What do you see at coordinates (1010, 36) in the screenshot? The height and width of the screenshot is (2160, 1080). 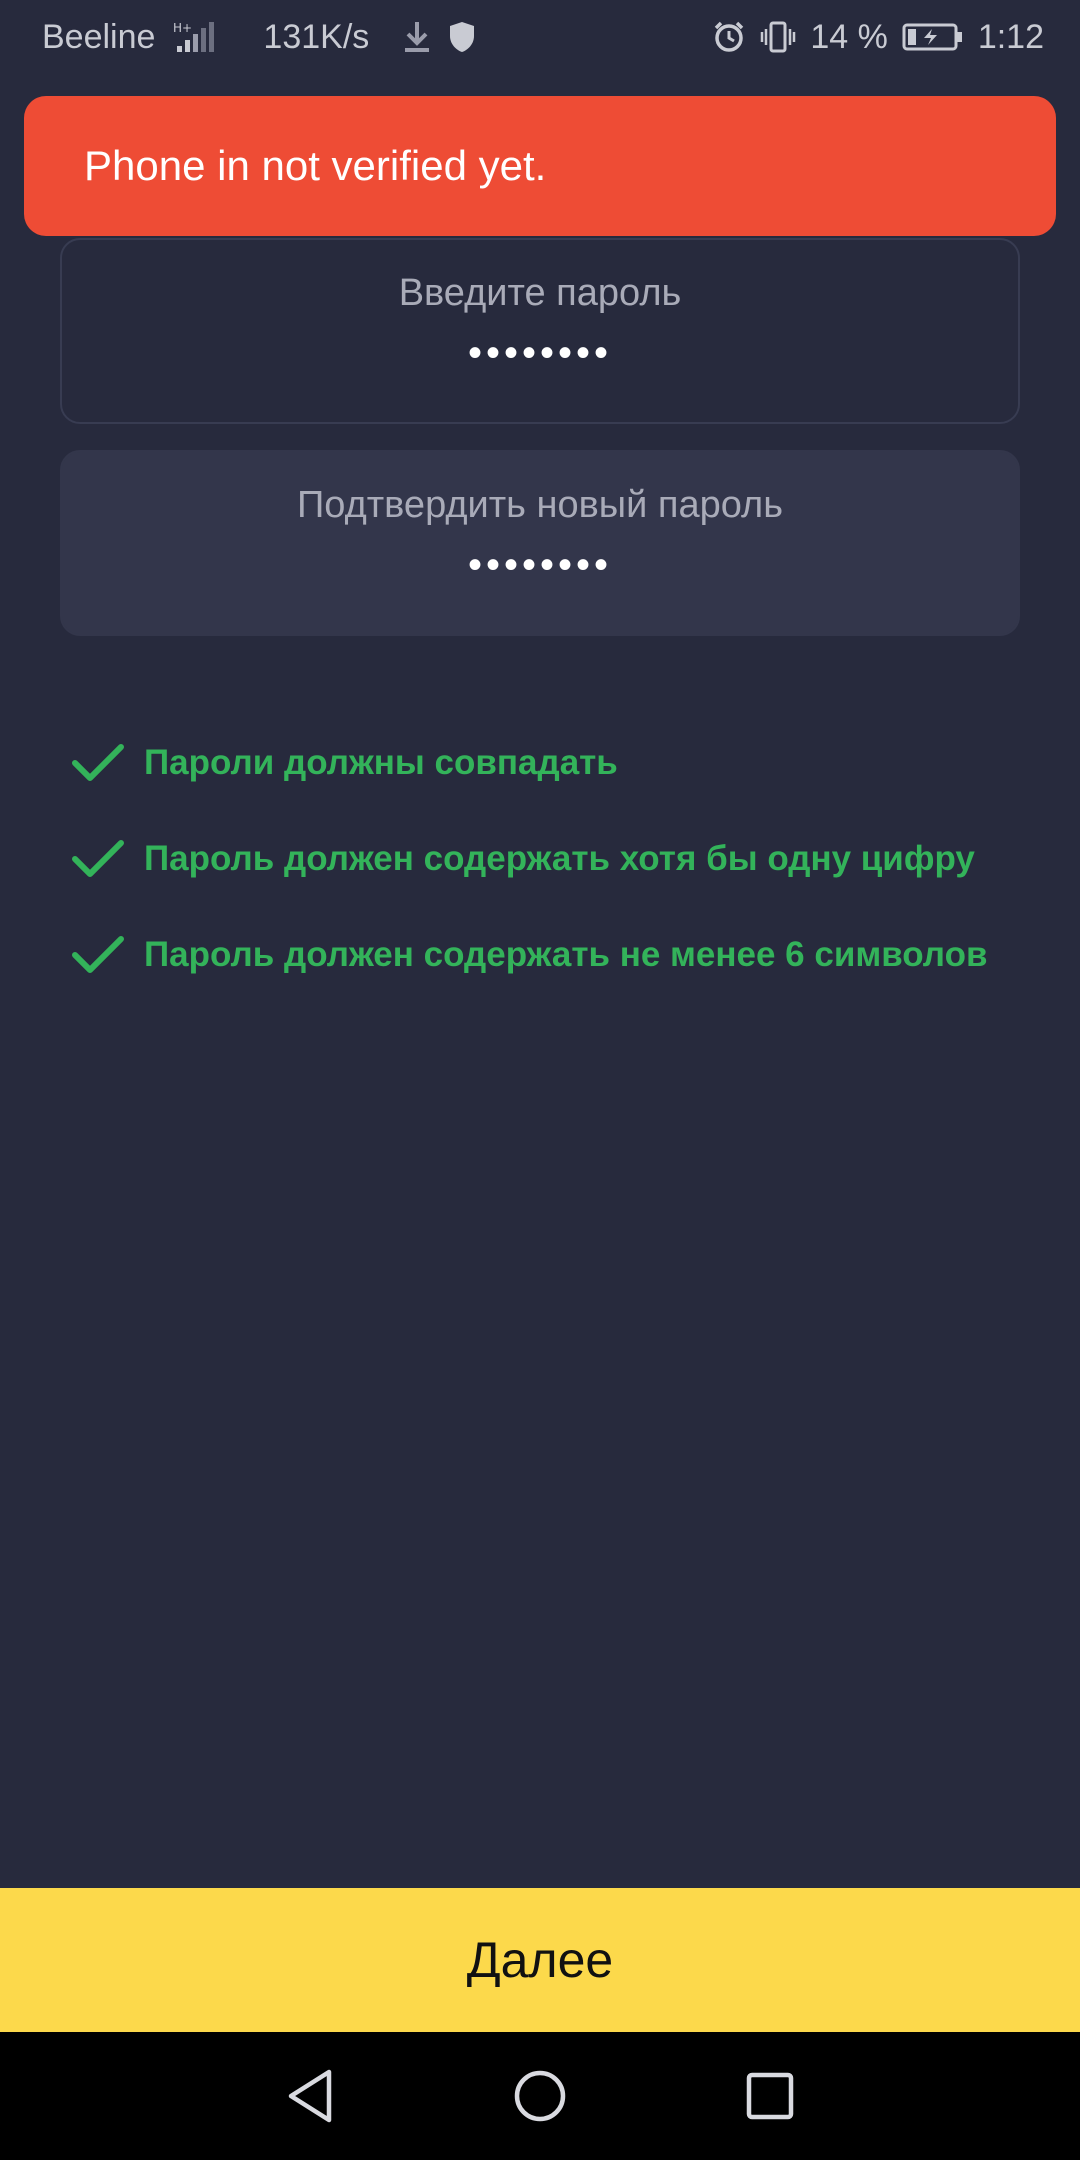 I see `clock: 1:12` at bounding box center [1010, 36].